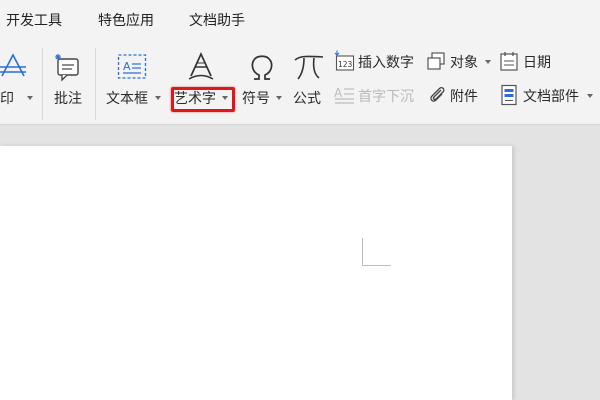  Describe the element at coordinates (203, 99) in the screenshot. I see `wordart-highlight-box` at that location.